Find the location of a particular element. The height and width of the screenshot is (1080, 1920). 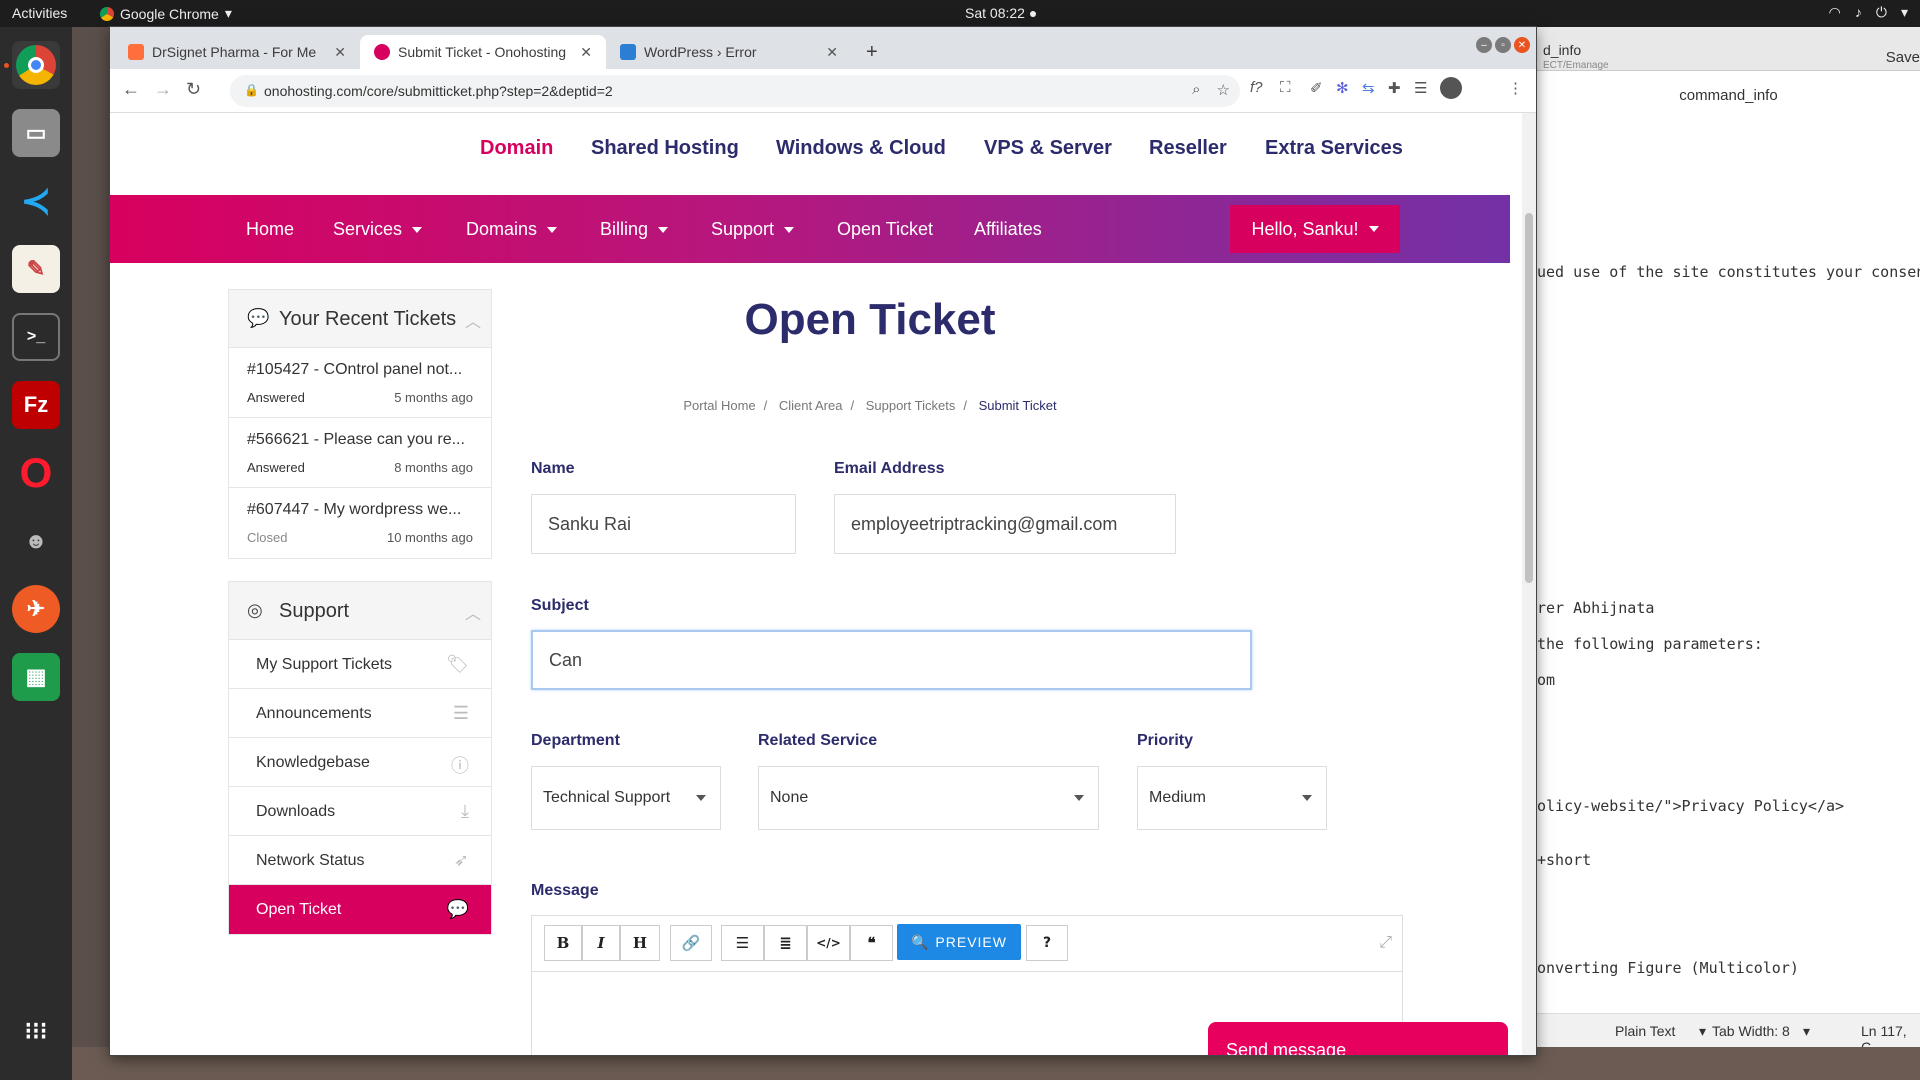

support-item-open-ticket: Open Ticket 💬 is located at coordinates (360, 909).